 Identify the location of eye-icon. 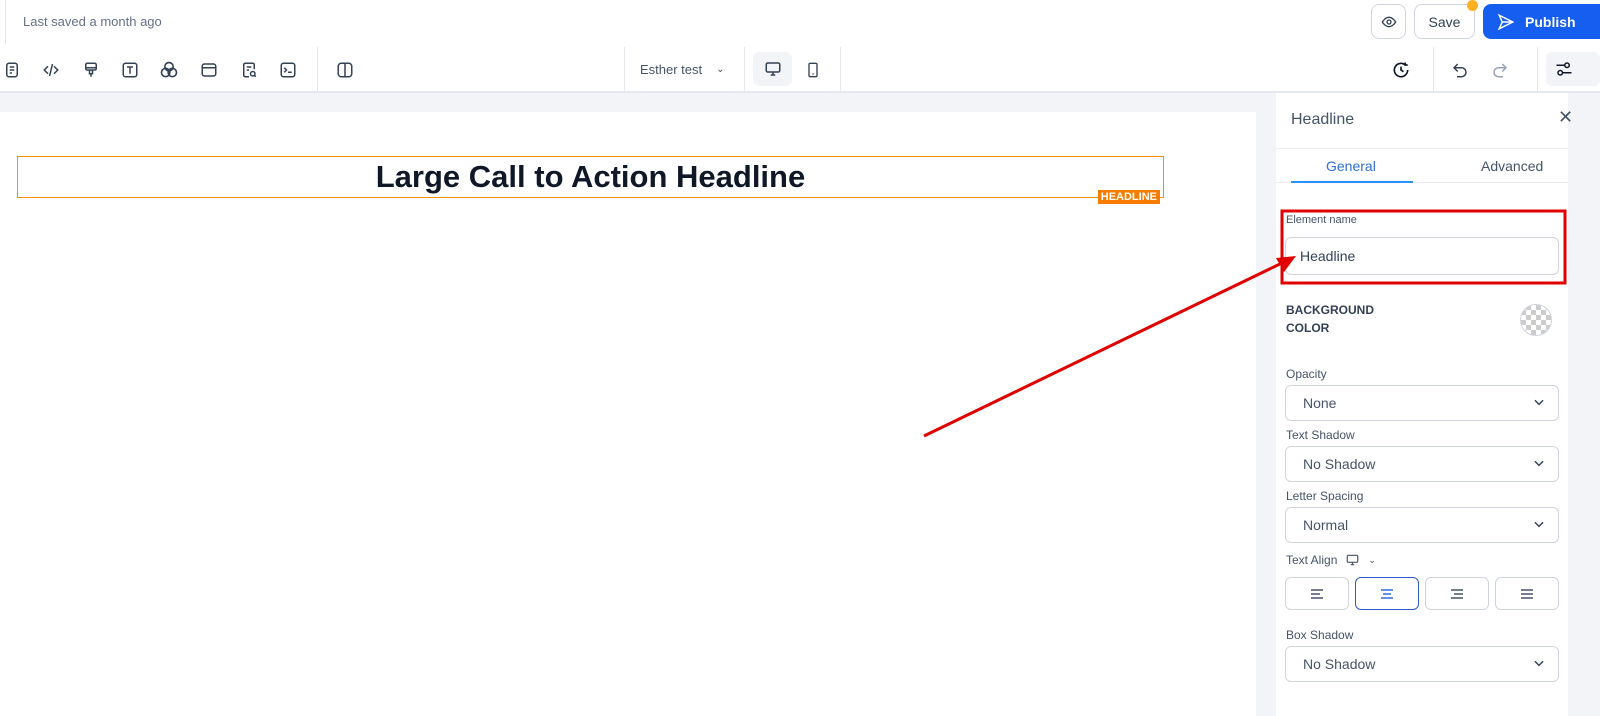
(1388, 21).